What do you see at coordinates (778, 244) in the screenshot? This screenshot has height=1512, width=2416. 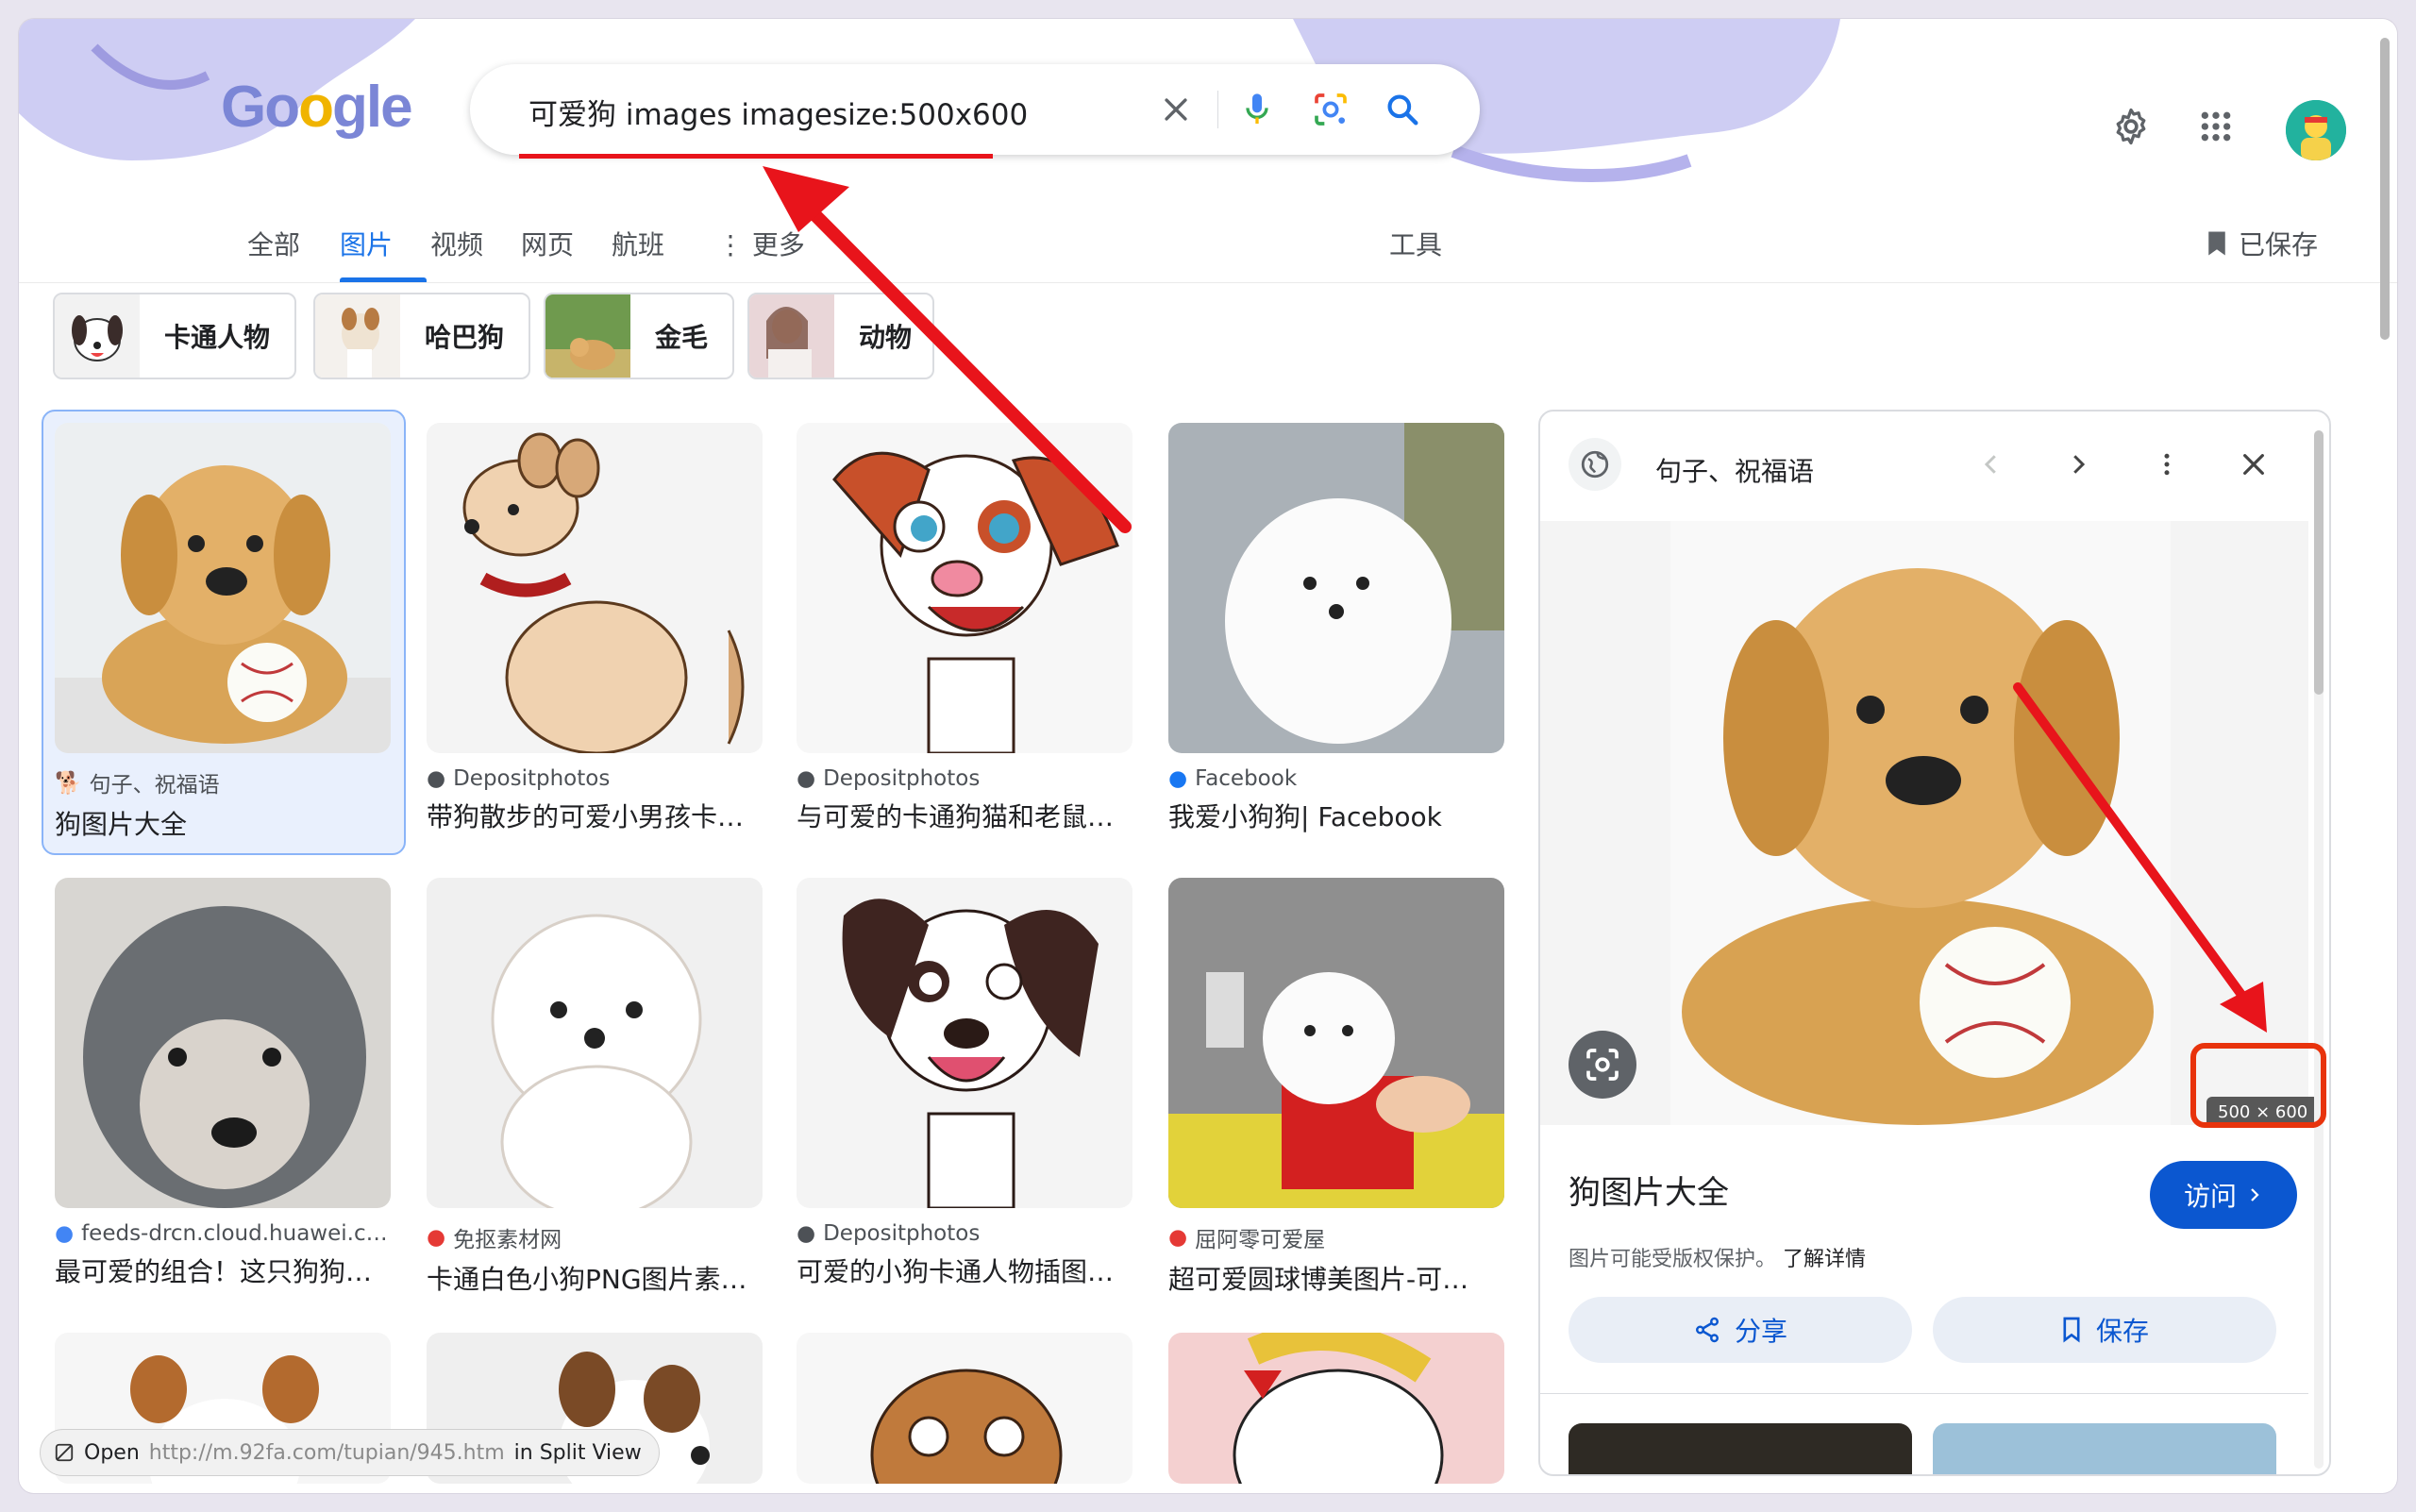 I see `tab-more-label: 更多` at bounding box center [778, 244].